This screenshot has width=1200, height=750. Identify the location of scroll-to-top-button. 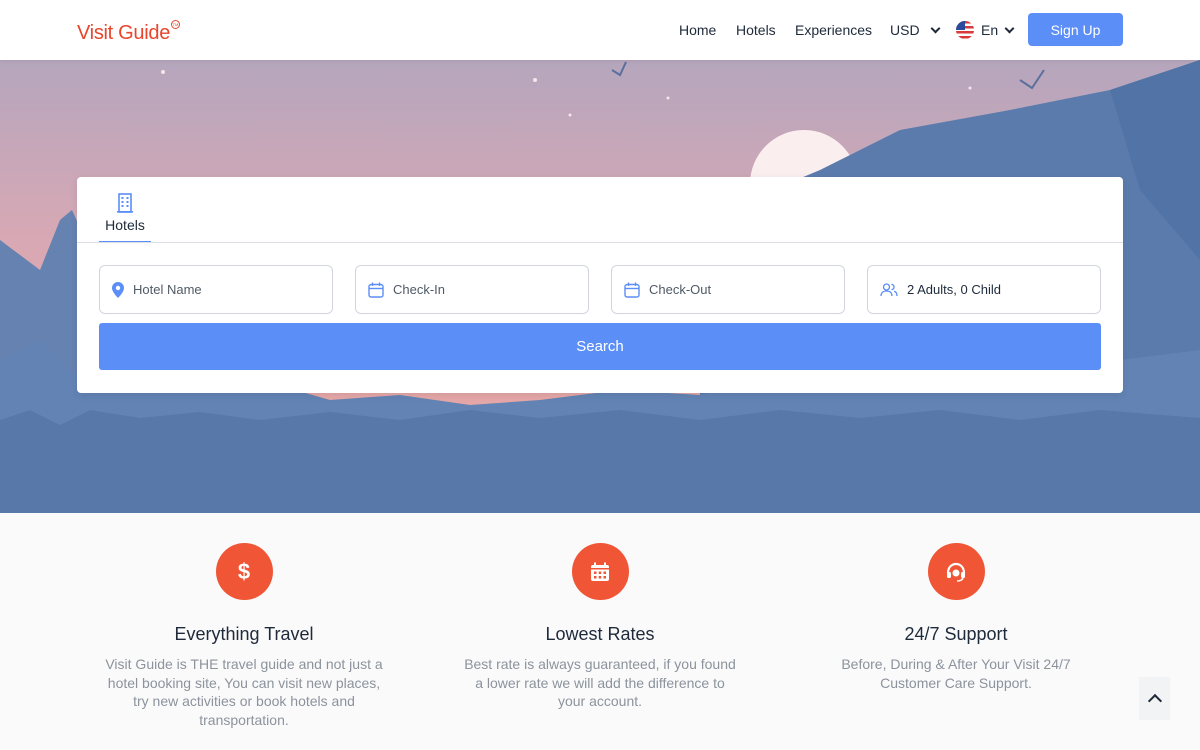
(1154, 698).